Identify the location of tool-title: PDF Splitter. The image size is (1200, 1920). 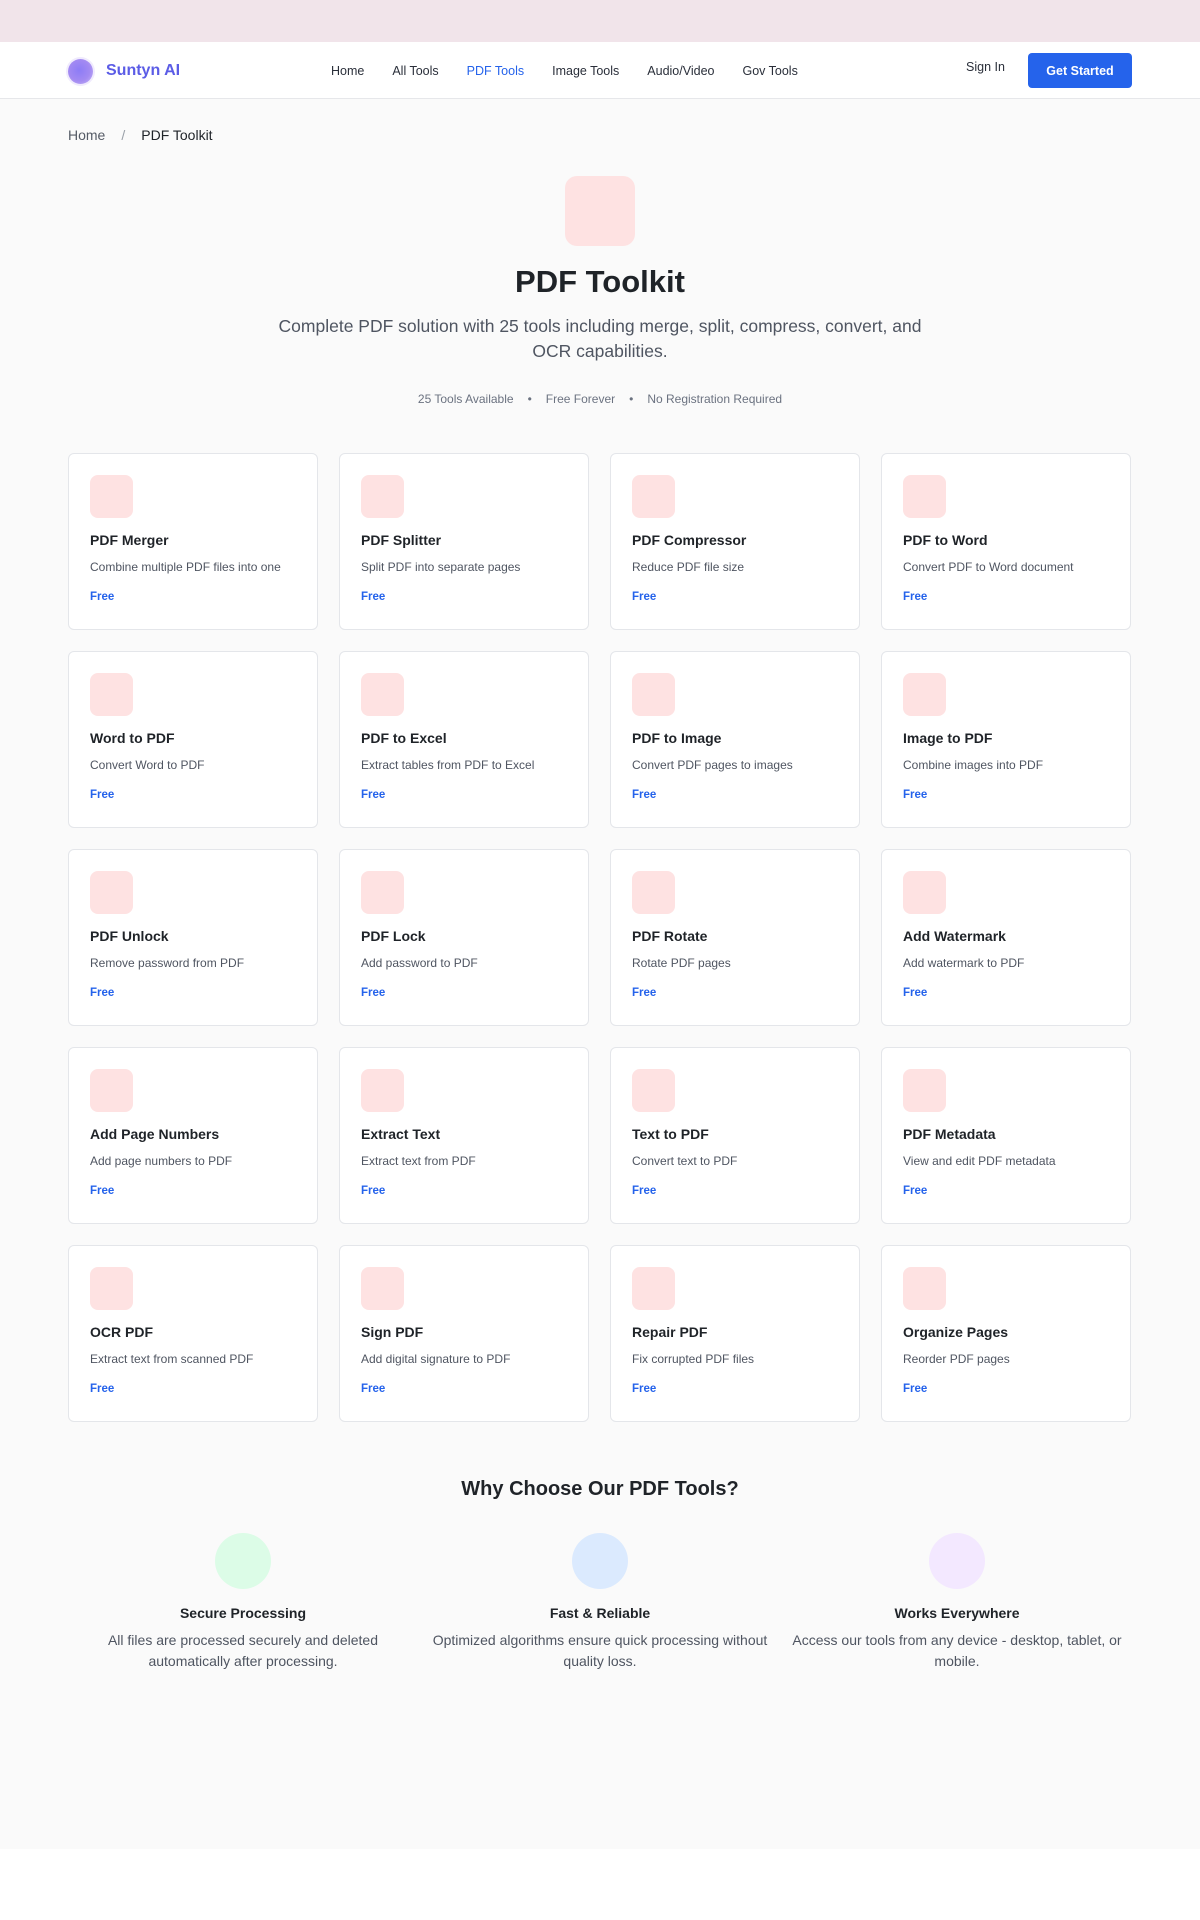
(401, 540).